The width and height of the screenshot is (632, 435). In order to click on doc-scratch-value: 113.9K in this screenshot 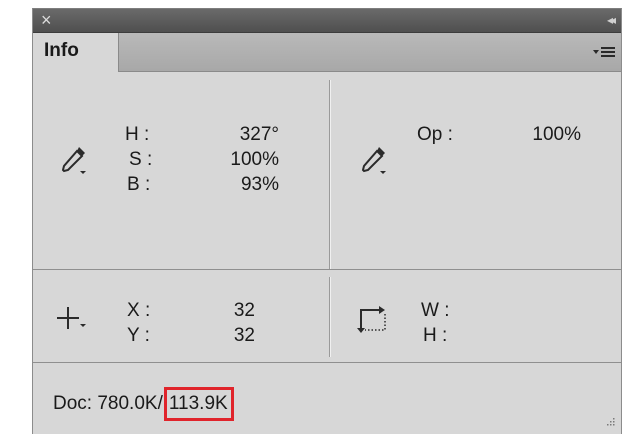, I will do `click(198, 403)`.